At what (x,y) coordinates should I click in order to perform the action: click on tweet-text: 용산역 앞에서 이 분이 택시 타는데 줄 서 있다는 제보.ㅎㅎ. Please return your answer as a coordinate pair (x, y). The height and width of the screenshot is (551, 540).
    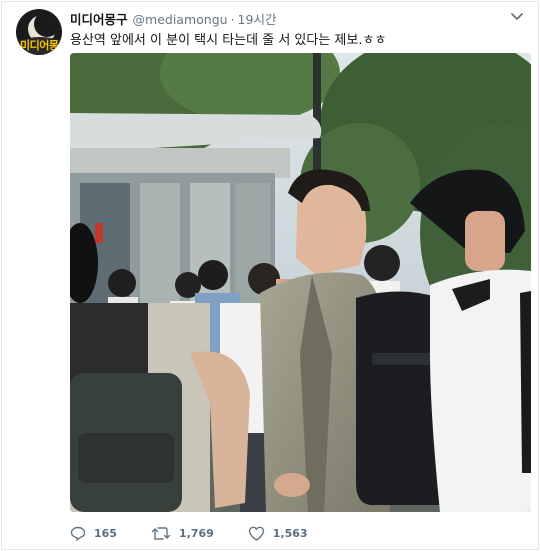
    Looking at the image, I should click on (228, 40).